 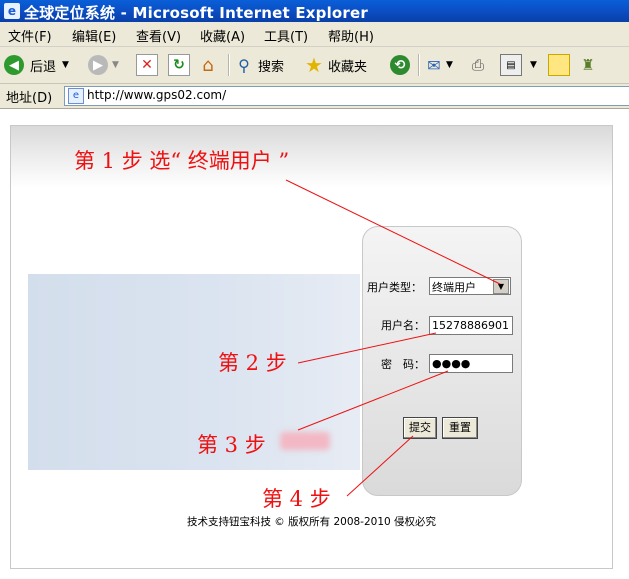 I want to click on user-type-select: 终端用户 ▼, so click(x=470, y=286).